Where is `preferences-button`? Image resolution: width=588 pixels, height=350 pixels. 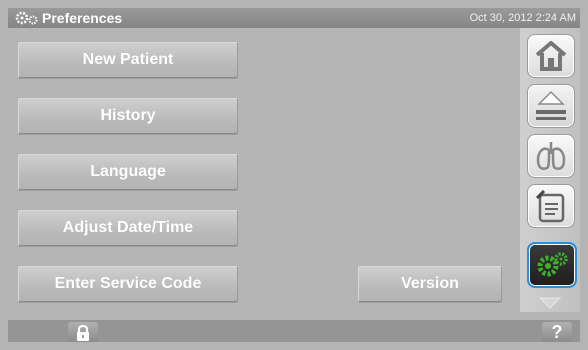
preferences-button is located at coordinates (552, 265).